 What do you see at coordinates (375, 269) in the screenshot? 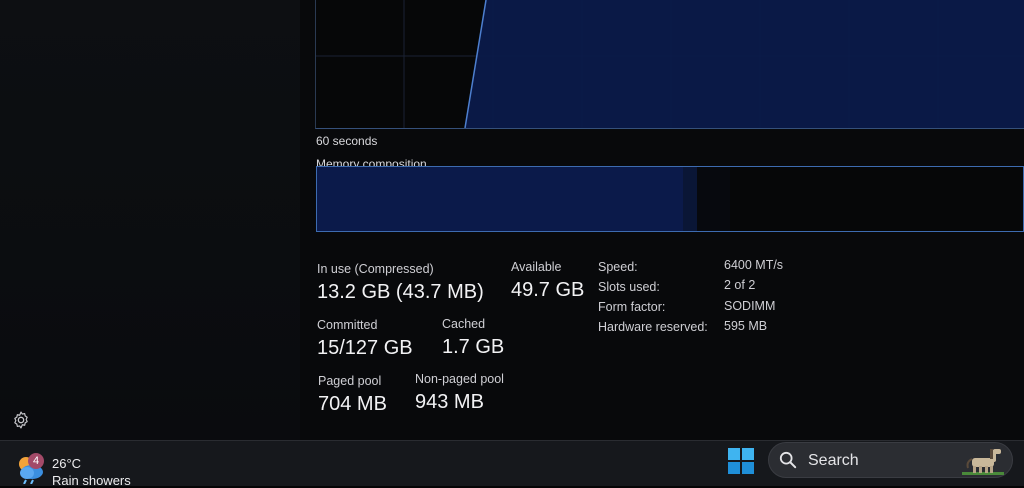
I see `in-use-label: In use (Compressed)` at bounding box center [375, 269].